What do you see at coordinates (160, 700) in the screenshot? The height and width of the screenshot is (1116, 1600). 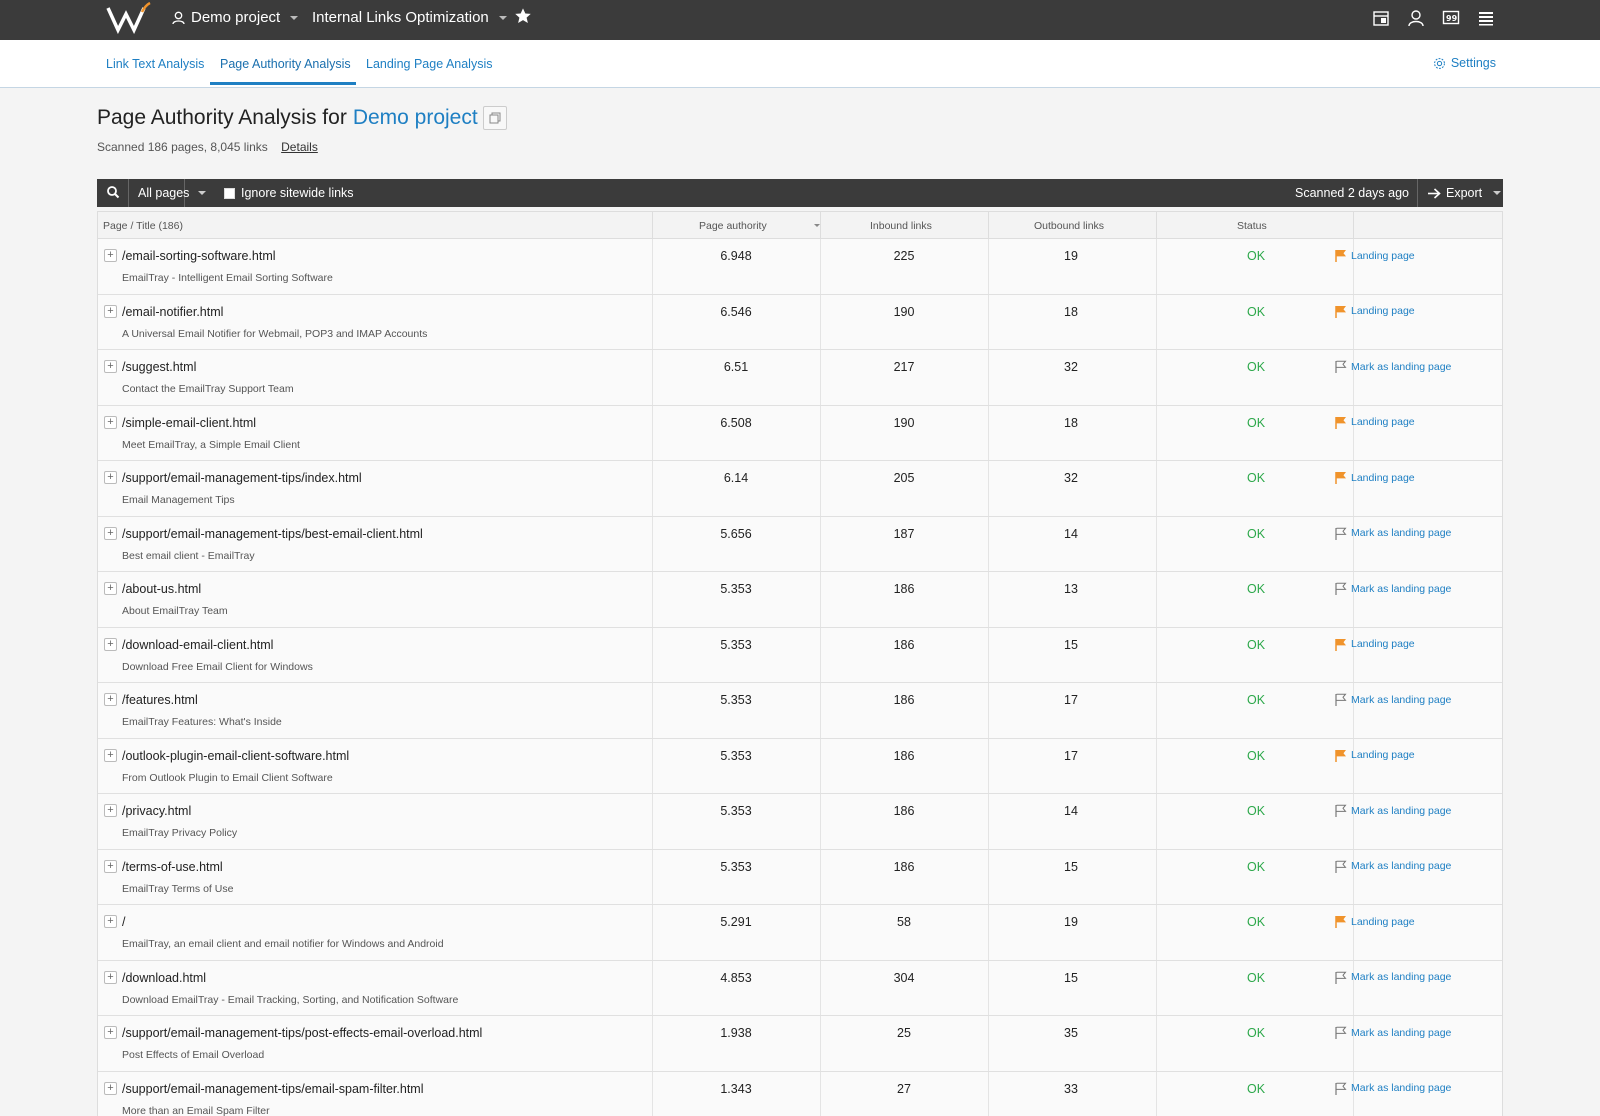 I see `page-url: /features.html` at bounding box center [160, 700].